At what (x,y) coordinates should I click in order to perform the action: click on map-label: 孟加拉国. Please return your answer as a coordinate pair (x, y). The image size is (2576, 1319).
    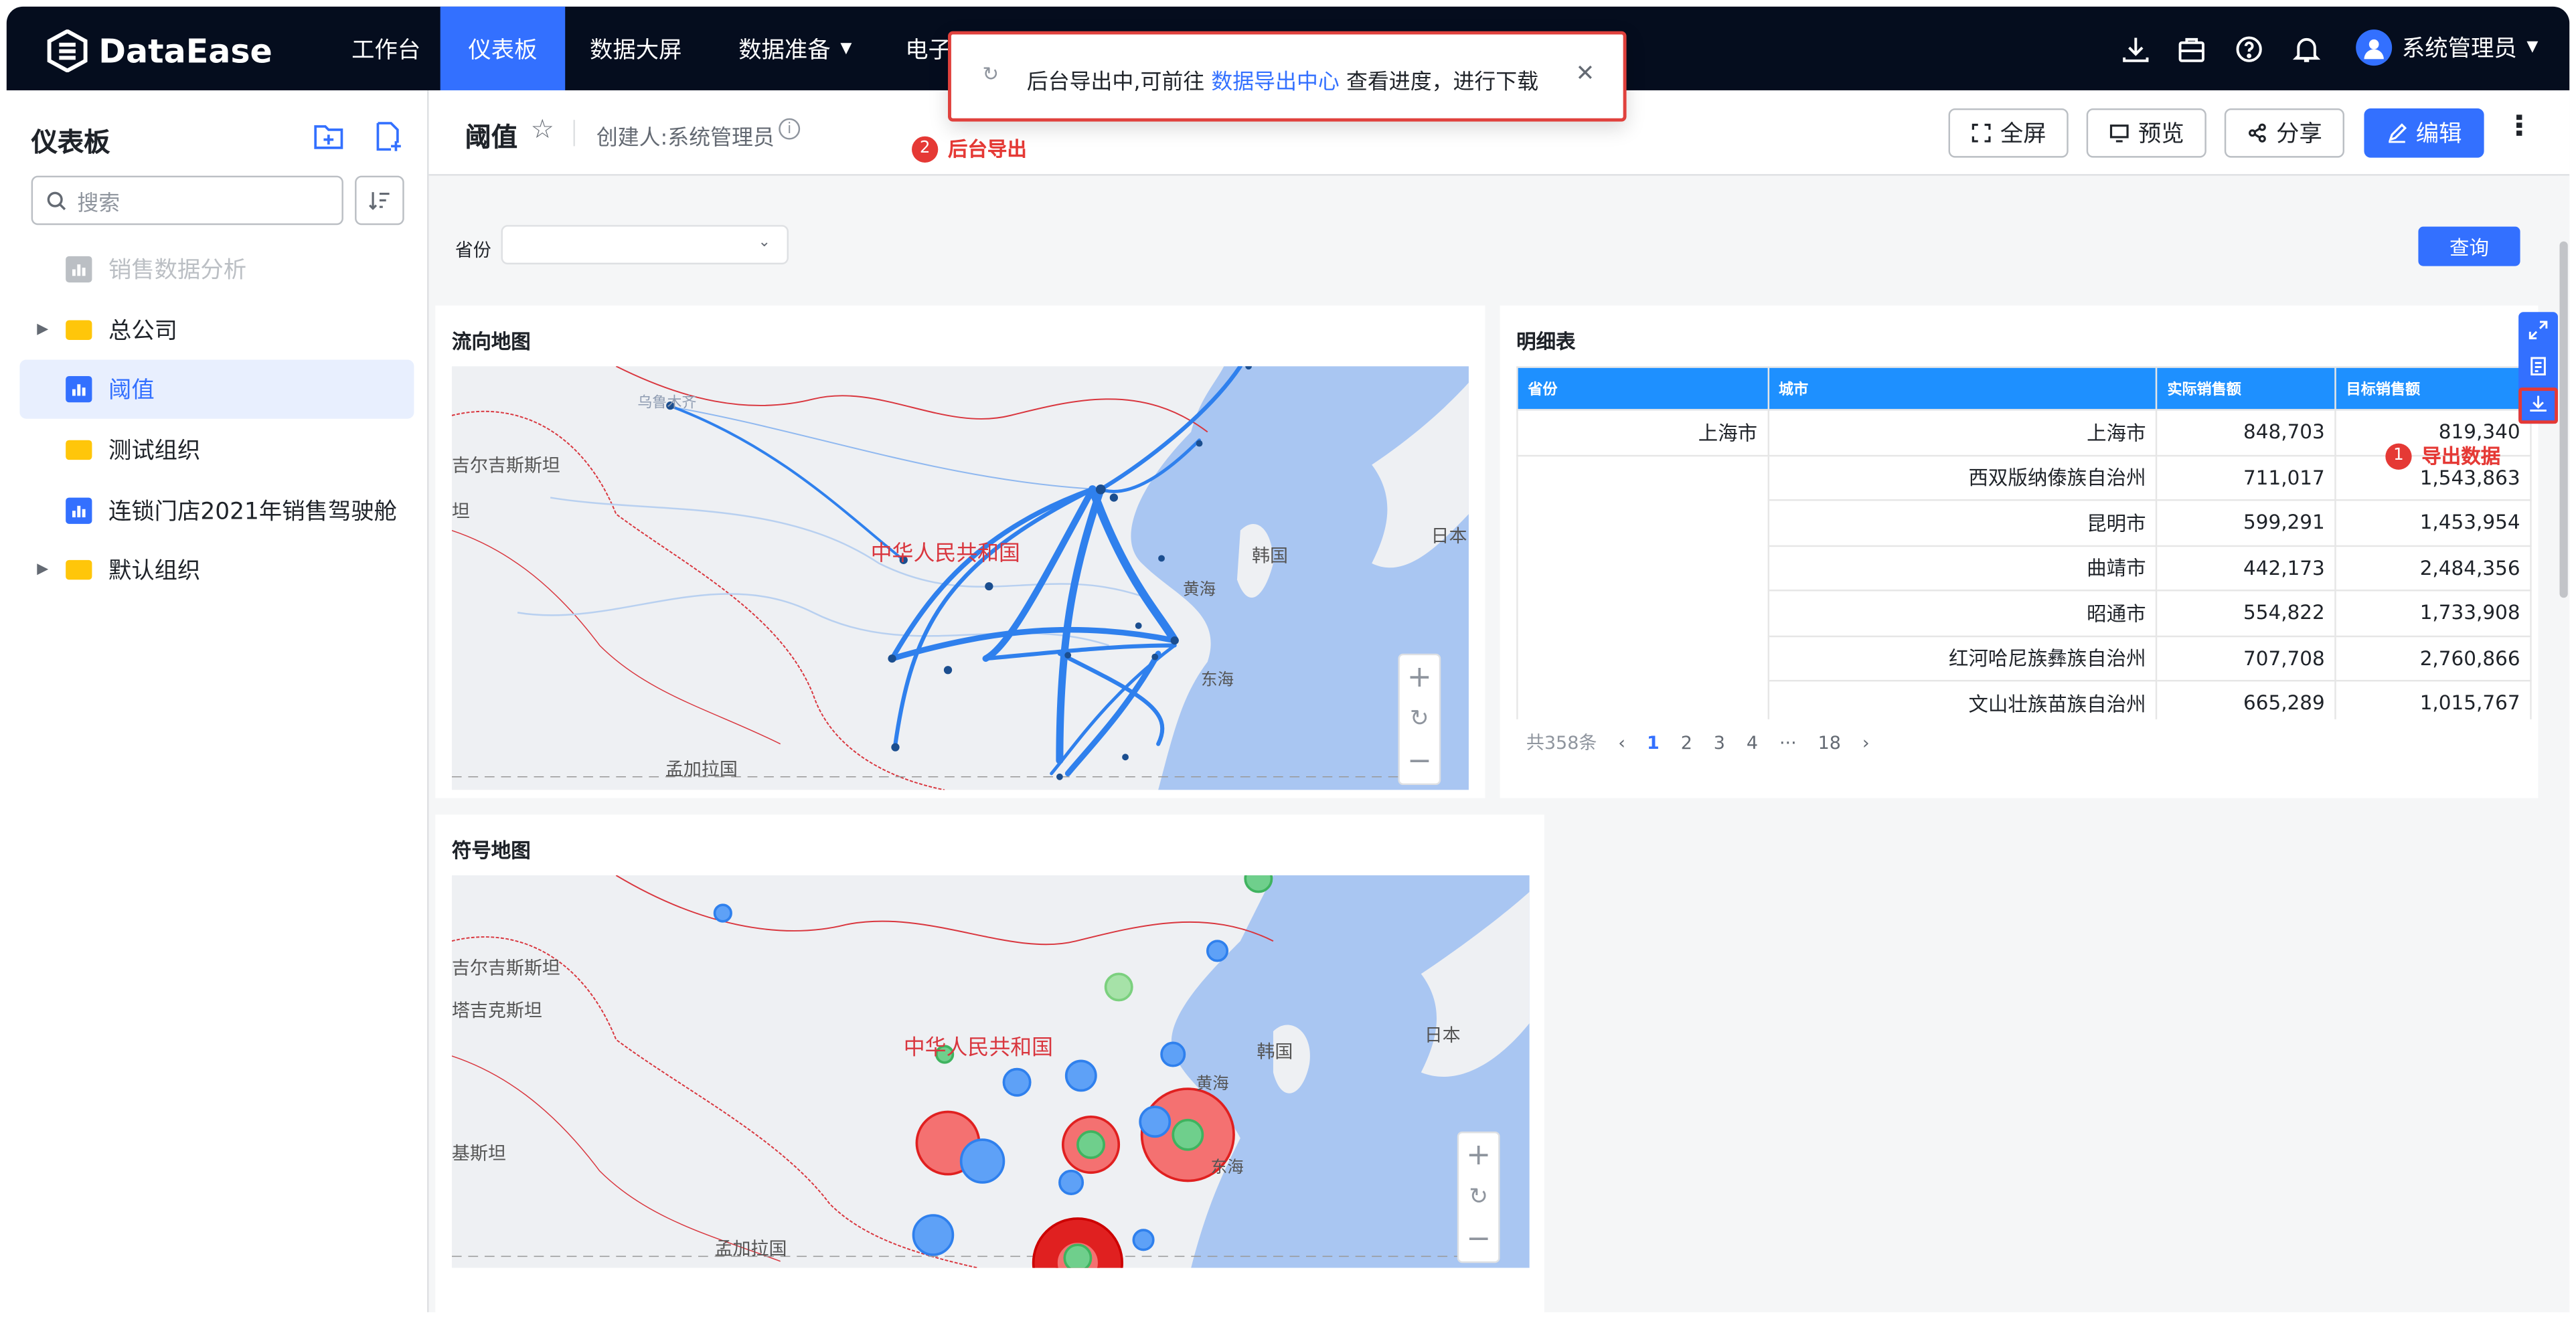
    Looking at the image, I should click on (701, 769).